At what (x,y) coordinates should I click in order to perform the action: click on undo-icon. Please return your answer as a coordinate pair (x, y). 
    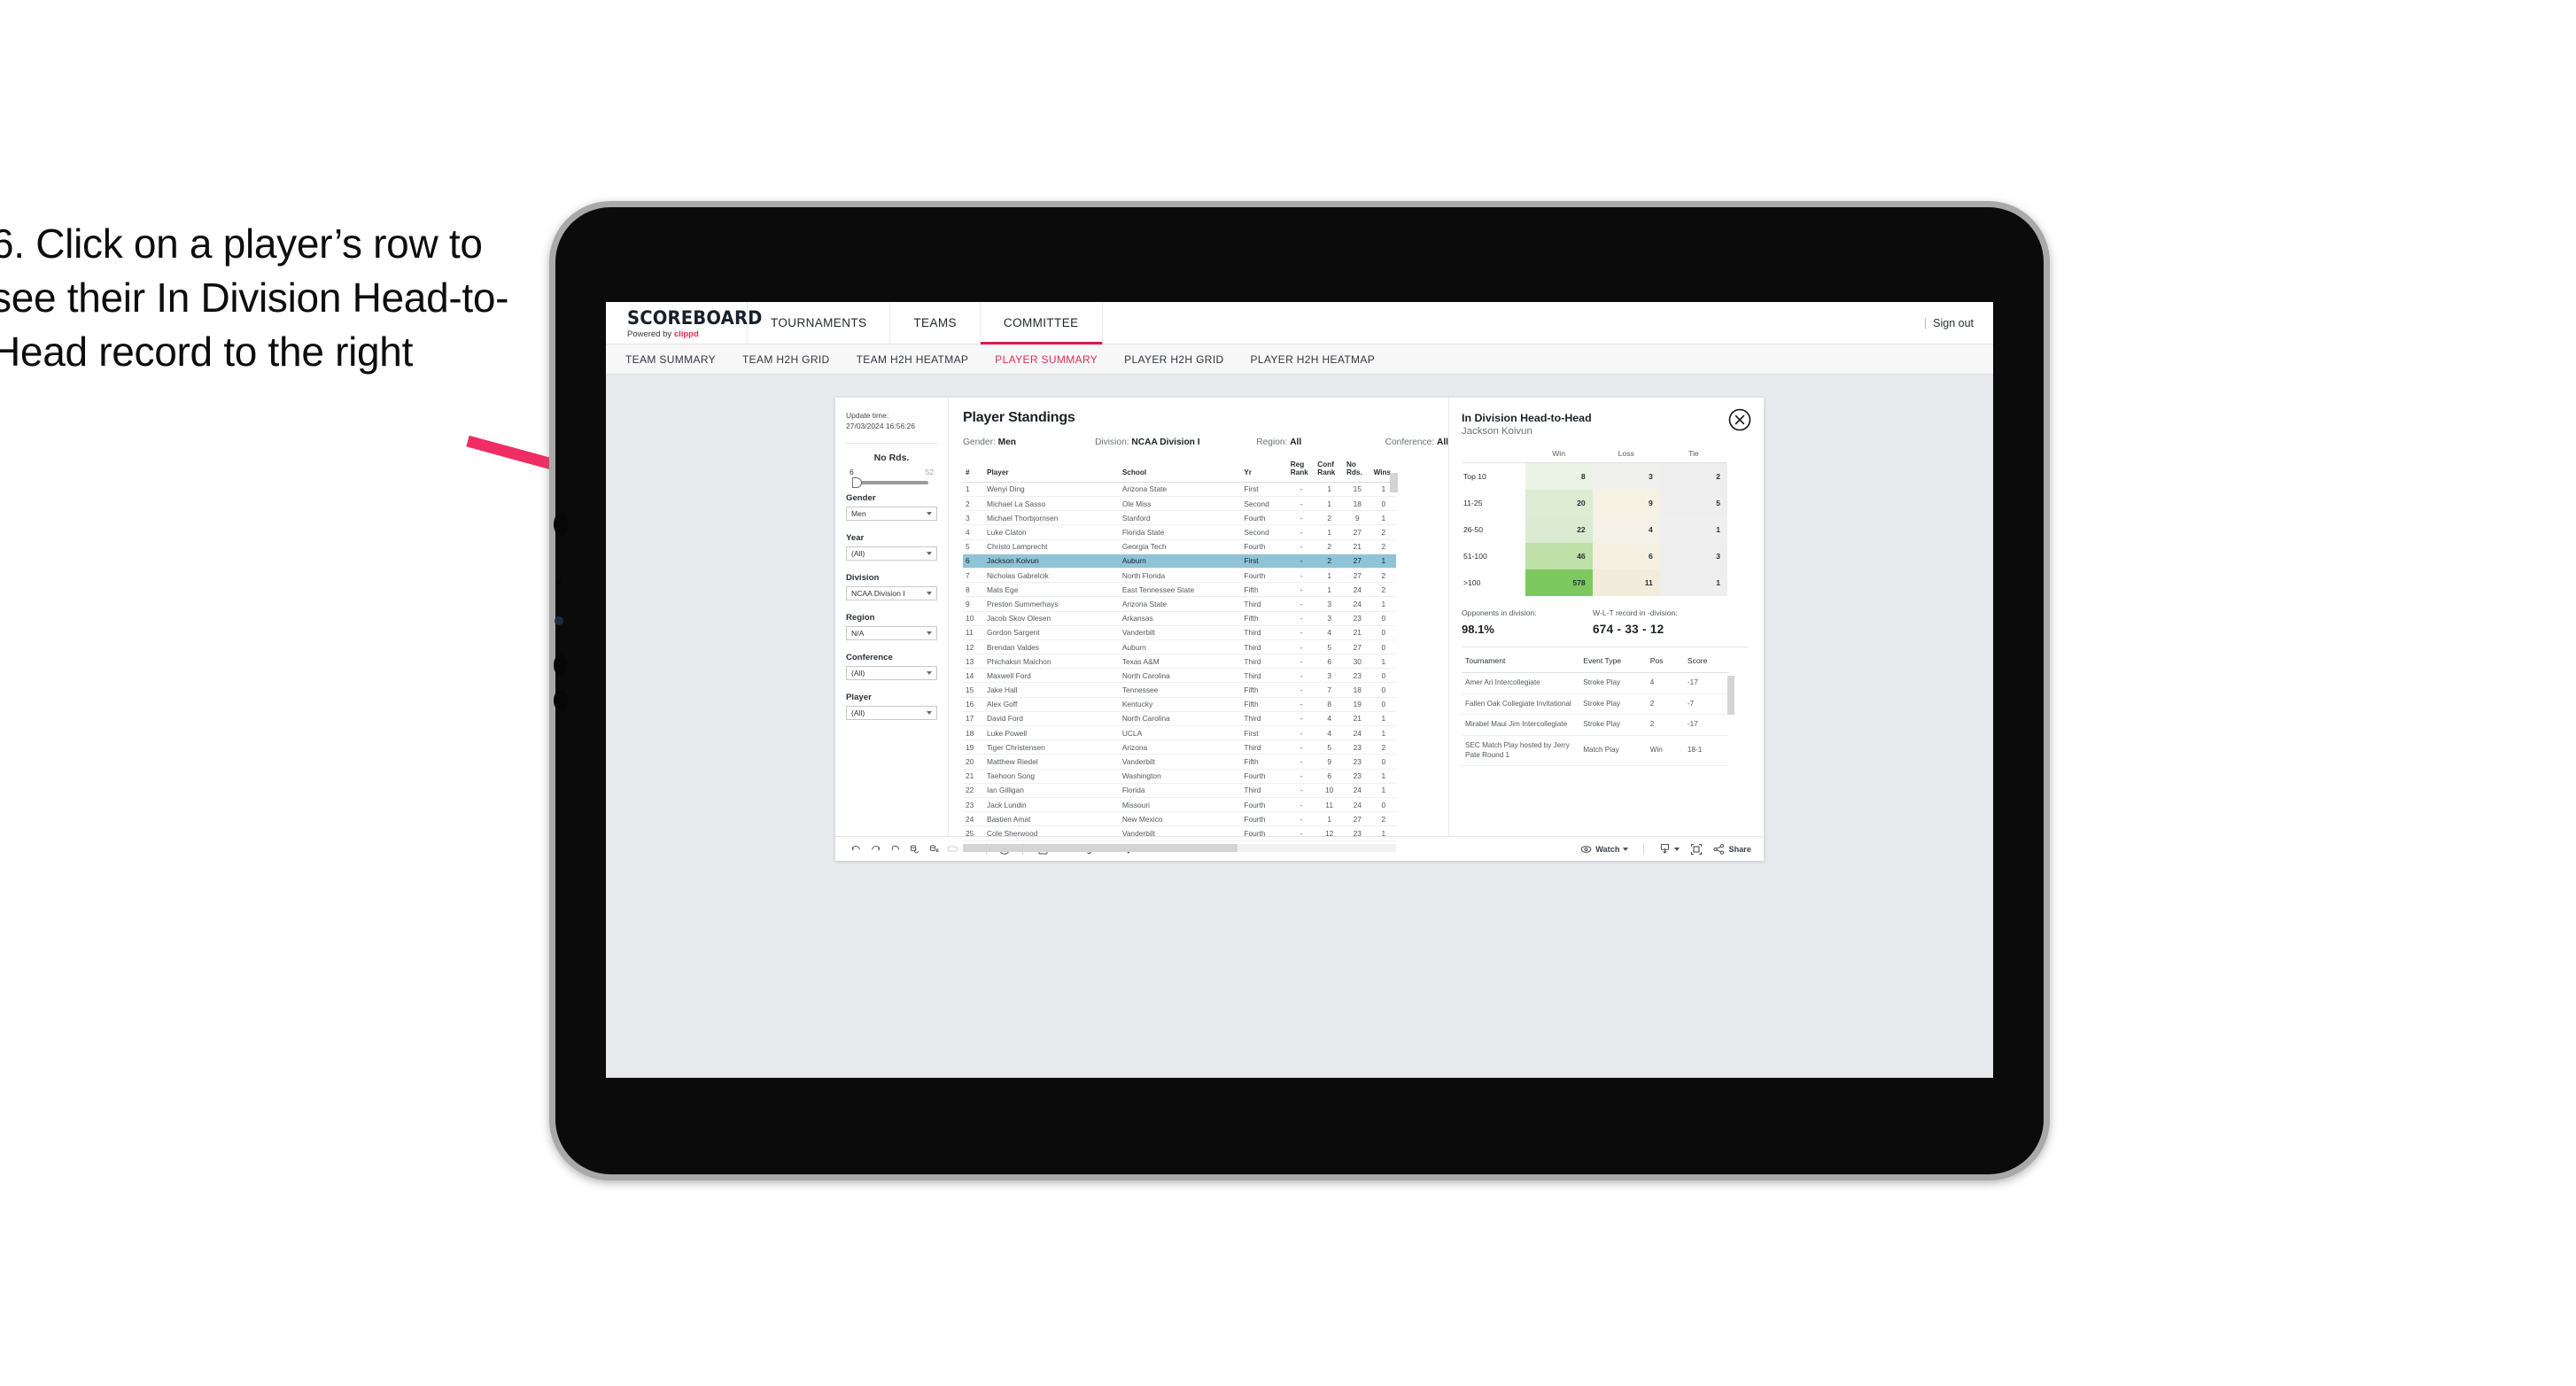
    Looking at the image, I should click on (855, 849).